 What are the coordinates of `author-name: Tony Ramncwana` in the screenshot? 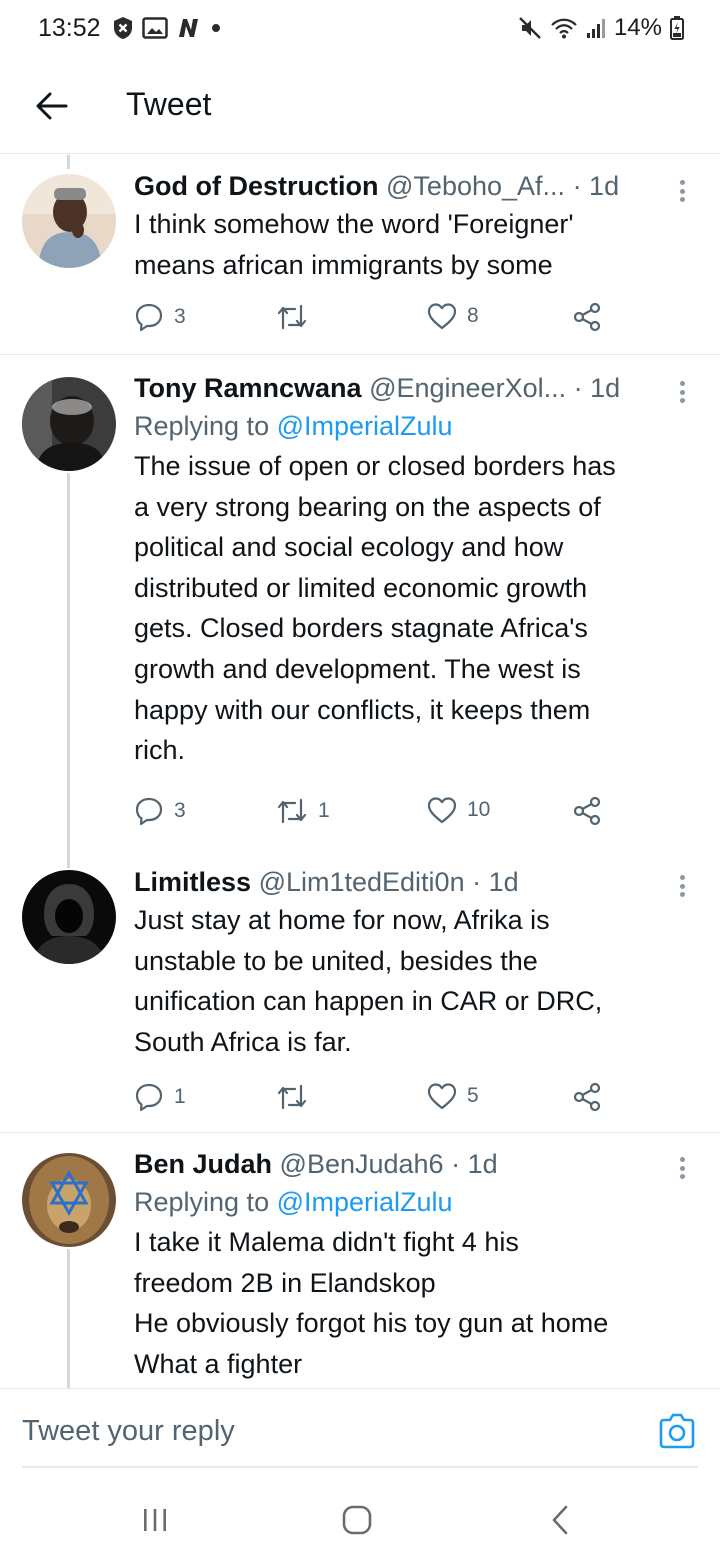 It's located at (248, 388).